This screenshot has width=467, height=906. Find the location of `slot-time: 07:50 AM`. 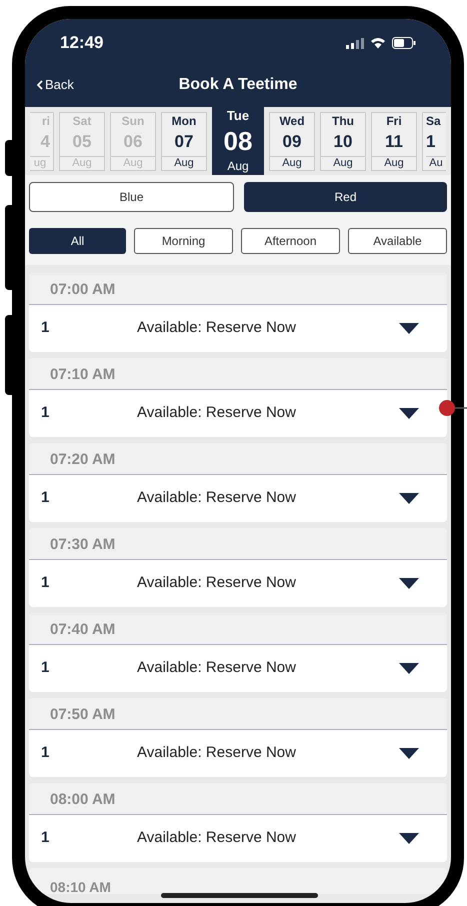

slot-time: 07:50 AM is located at coordinates (83, 714).